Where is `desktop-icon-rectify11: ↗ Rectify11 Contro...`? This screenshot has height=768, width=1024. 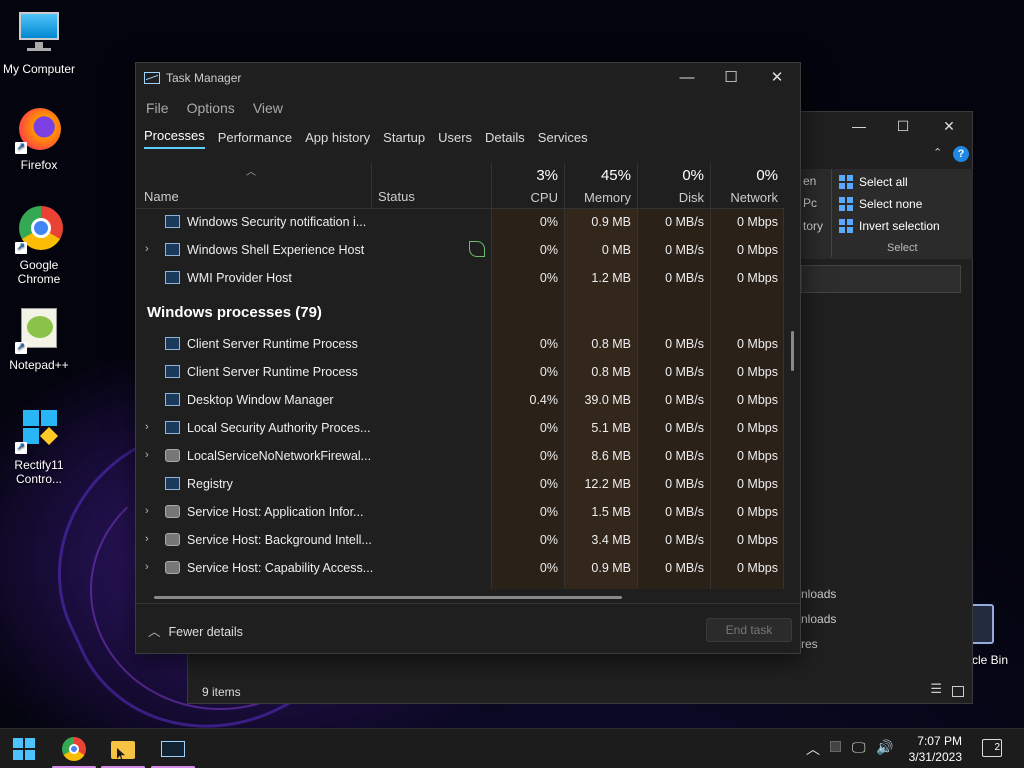
desktop-icon-rectify11: ↗ Rectify11 Contro... is located at coordinates (39, 446).